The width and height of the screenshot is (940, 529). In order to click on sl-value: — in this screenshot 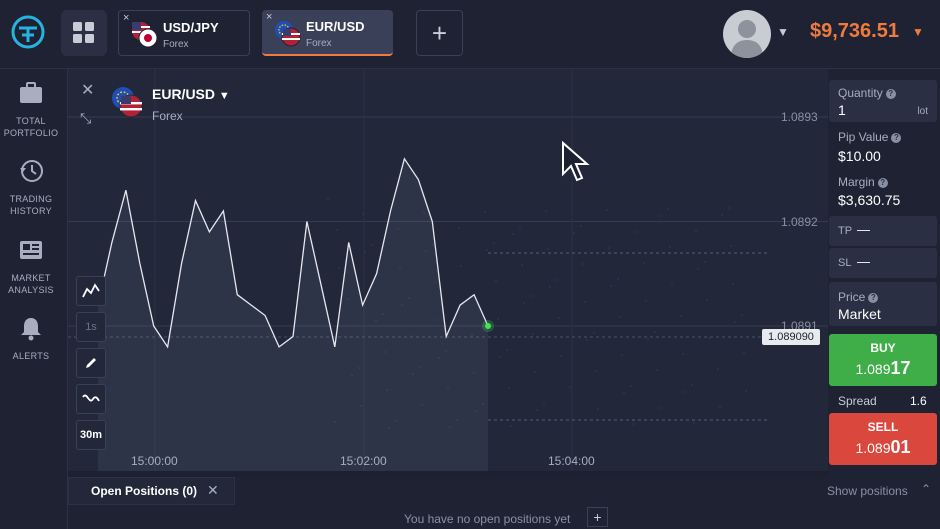, I will do `click(863, 261)`.